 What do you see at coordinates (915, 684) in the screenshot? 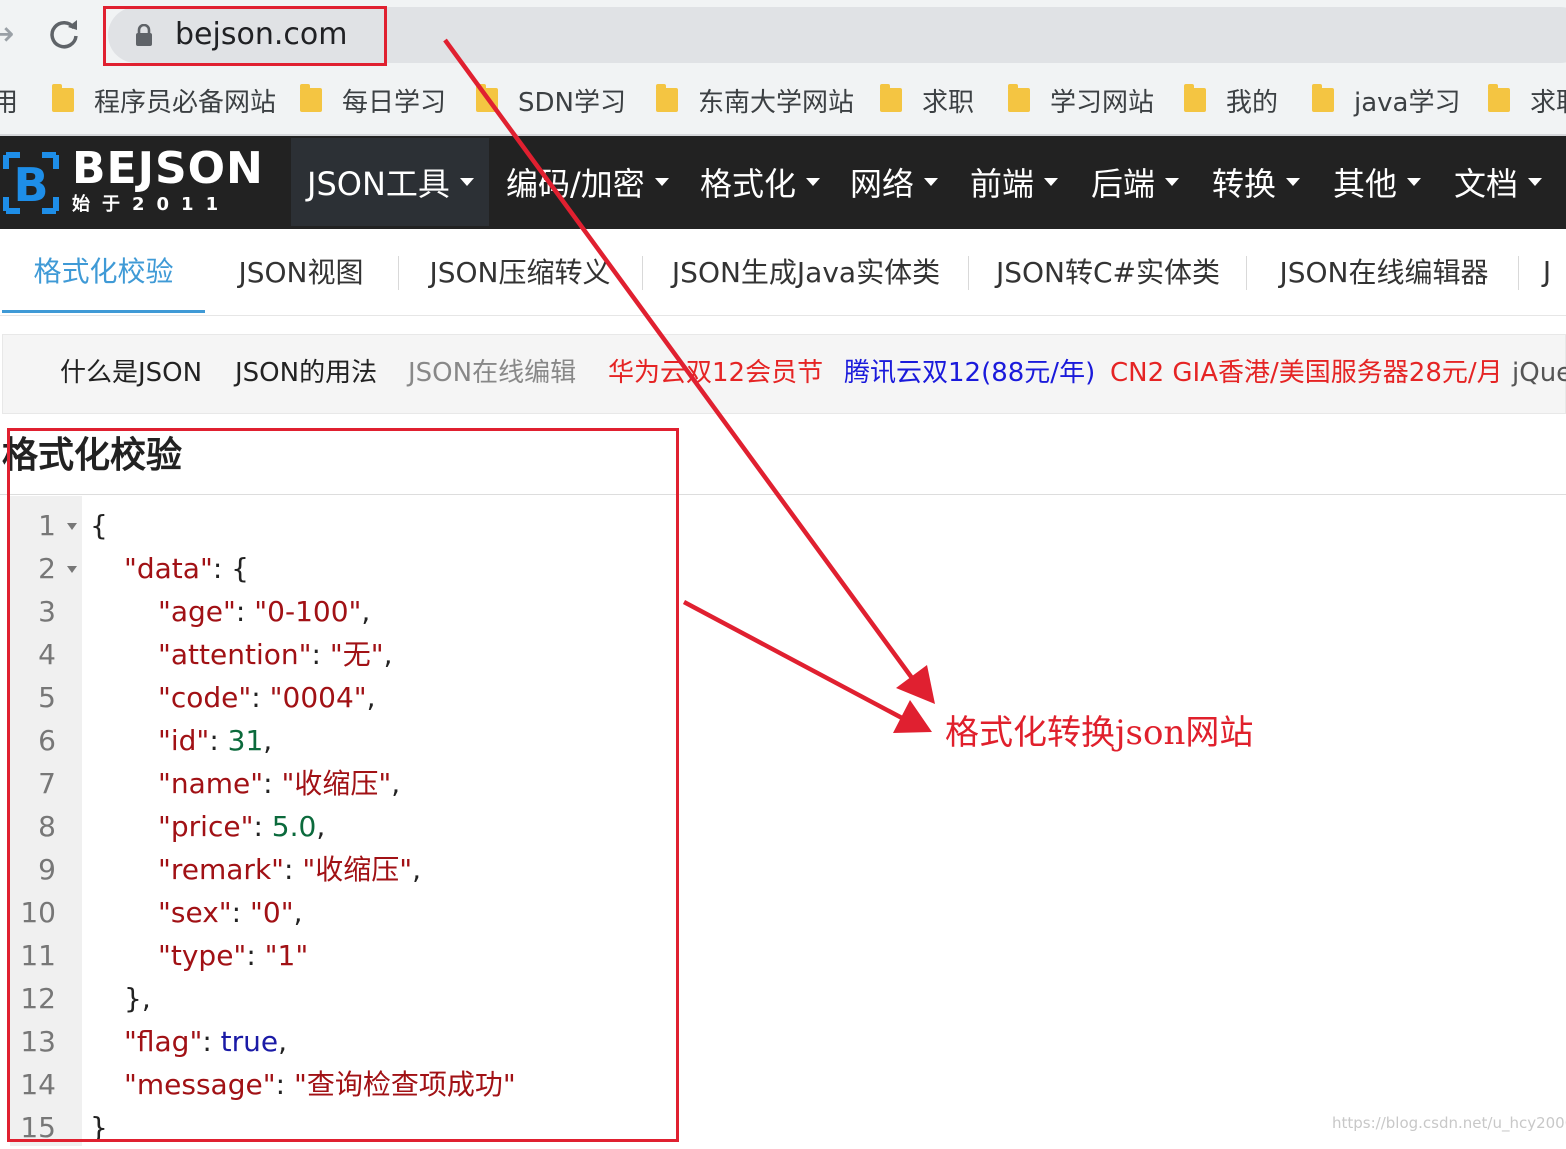
I see `arrowhead-from-url` at bounding box center [915, 684].